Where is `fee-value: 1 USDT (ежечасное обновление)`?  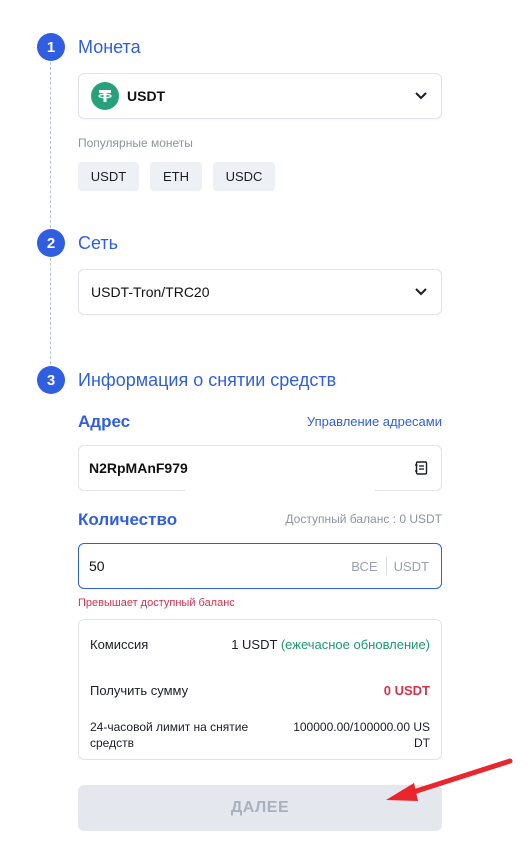 fee-value: 1 USDT (ежечасное обновление) is located at coordinates (330, 644).